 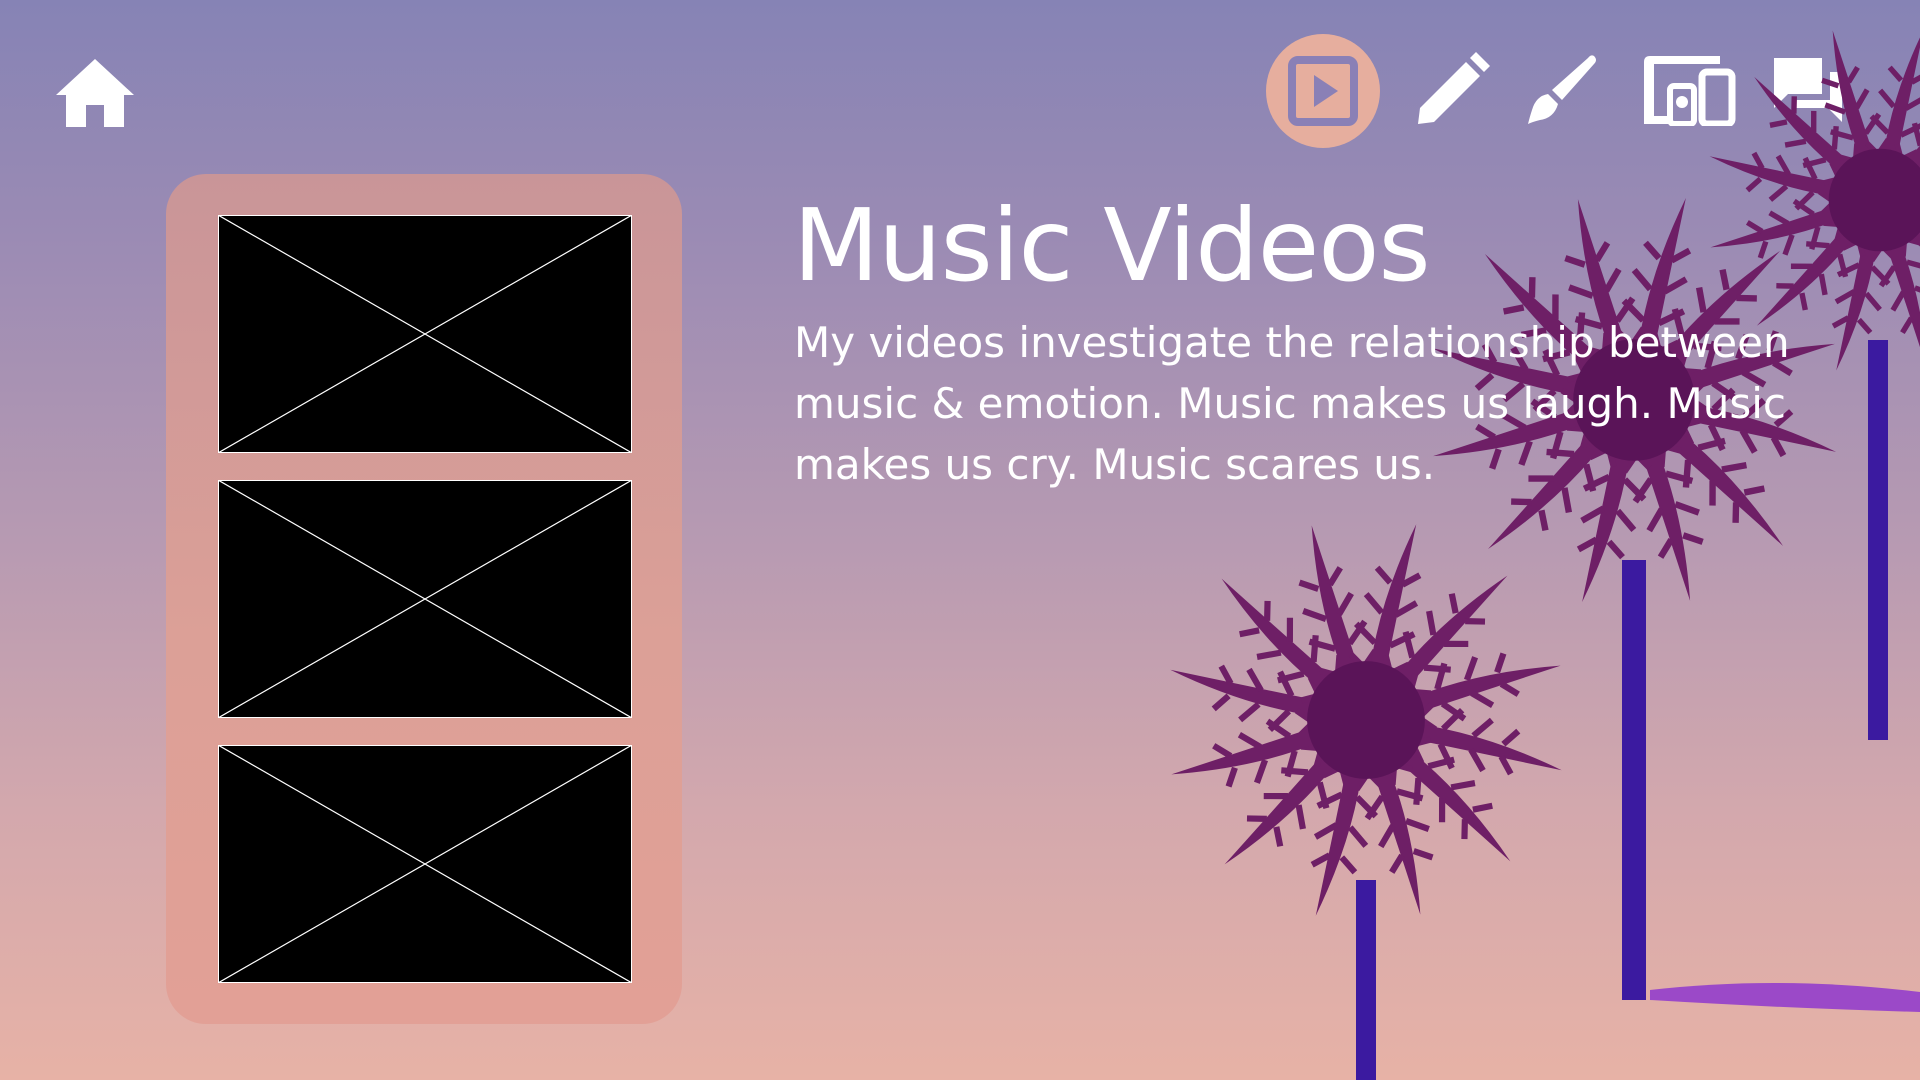 I want to click on nav-contact-button, so click(x=1808, y=90).